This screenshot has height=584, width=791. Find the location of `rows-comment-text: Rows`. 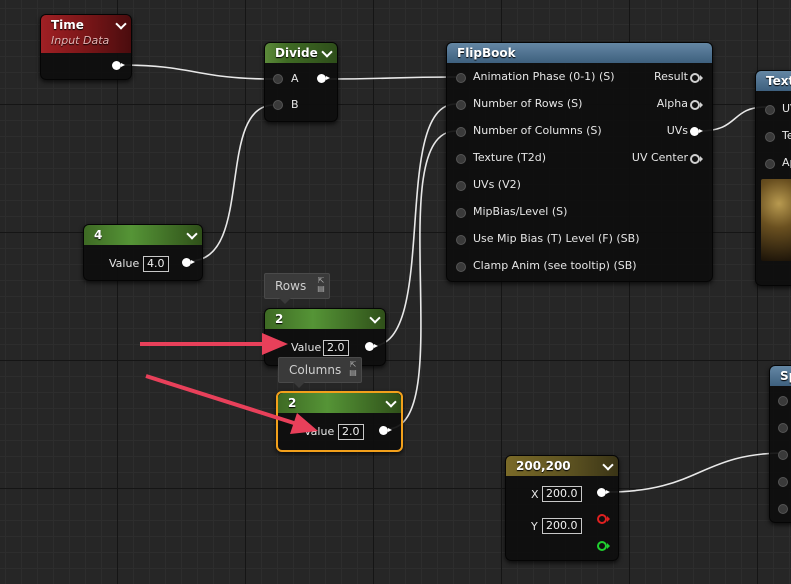

rows-comment-text: Rows is located at coordinates (291, 286).